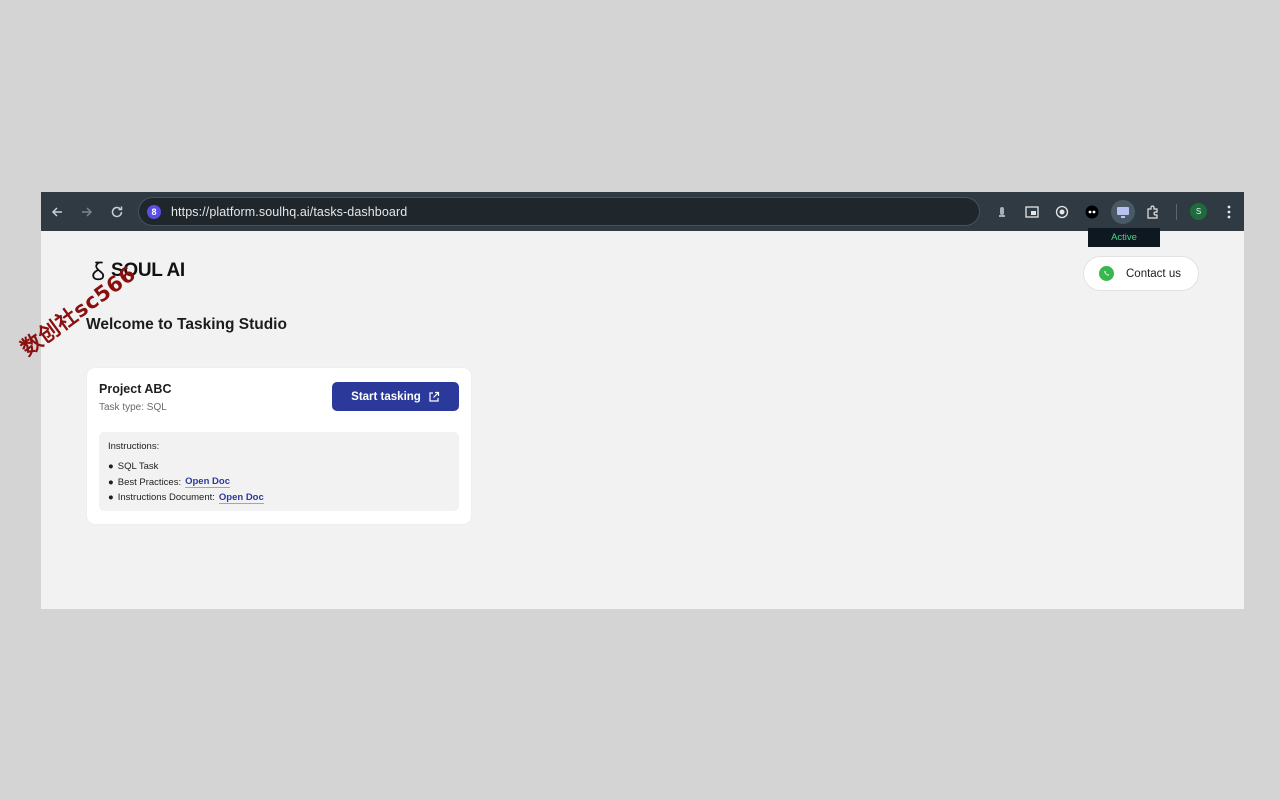 The image size is (1280, 800). What do you see at coordinates (134, 446) in the screenshot?
I see `instructions-heading: Instructions:` at bounding box center [134, 446].